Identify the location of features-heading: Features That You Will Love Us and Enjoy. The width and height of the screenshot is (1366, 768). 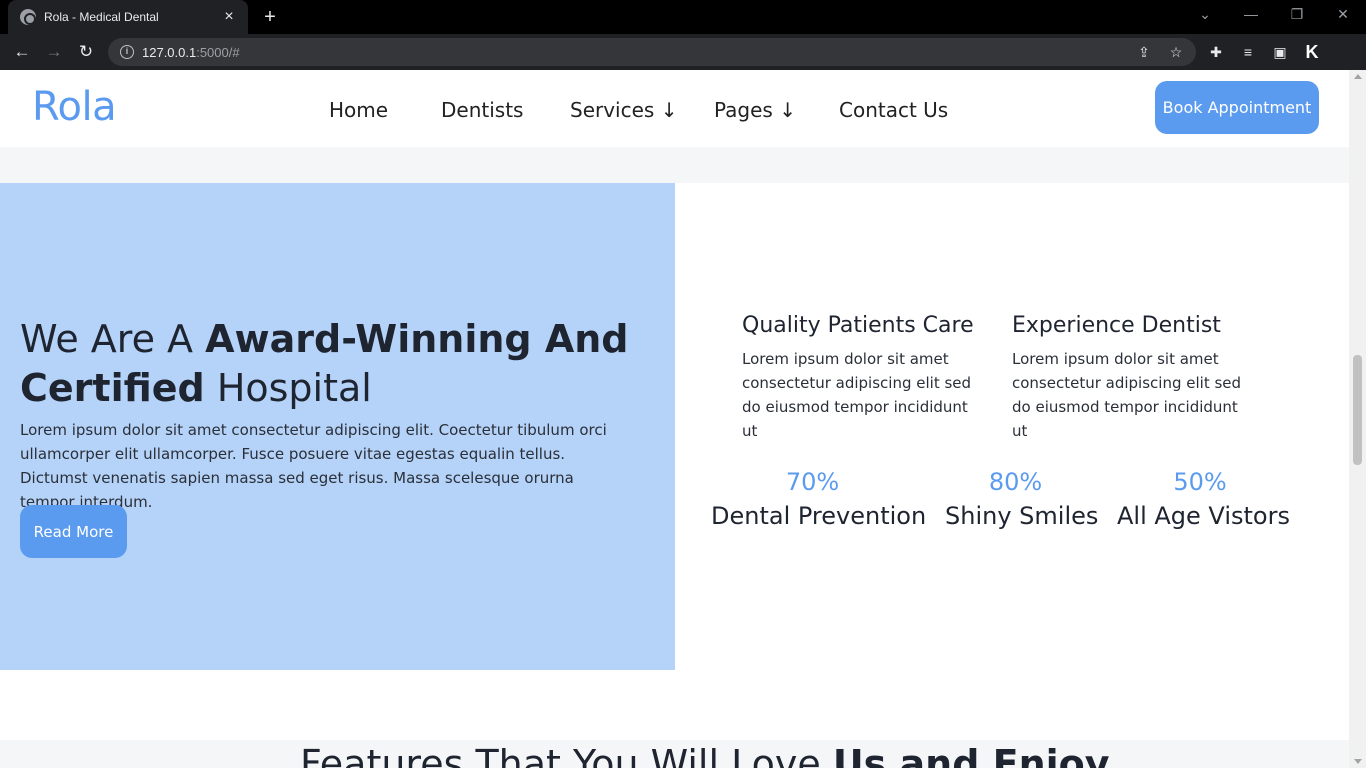
(705, 755).